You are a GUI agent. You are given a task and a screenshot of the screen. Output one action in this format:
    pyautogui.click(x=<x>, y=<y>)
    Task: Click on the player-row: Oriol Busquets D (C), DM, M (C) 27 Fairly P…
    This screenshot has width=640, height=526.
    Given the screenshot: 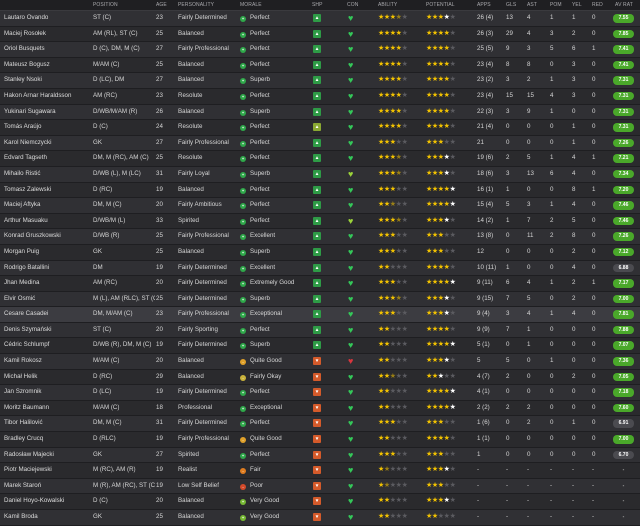 What is the action you would take?
    pyautogui.click(x=320, y=50)
    